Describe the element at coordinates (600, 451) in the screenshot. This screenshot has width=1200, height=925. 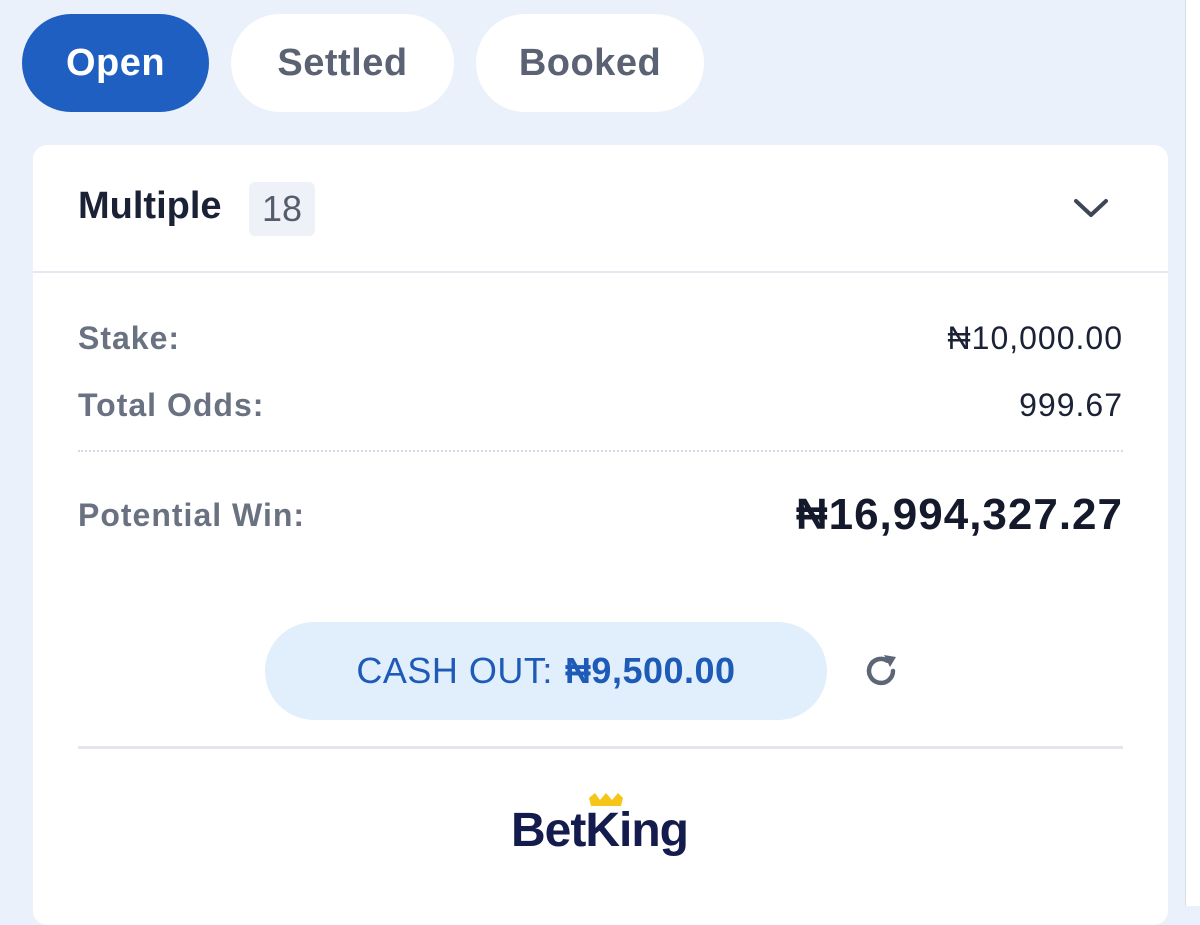
I see `dotted-divider` at that location.